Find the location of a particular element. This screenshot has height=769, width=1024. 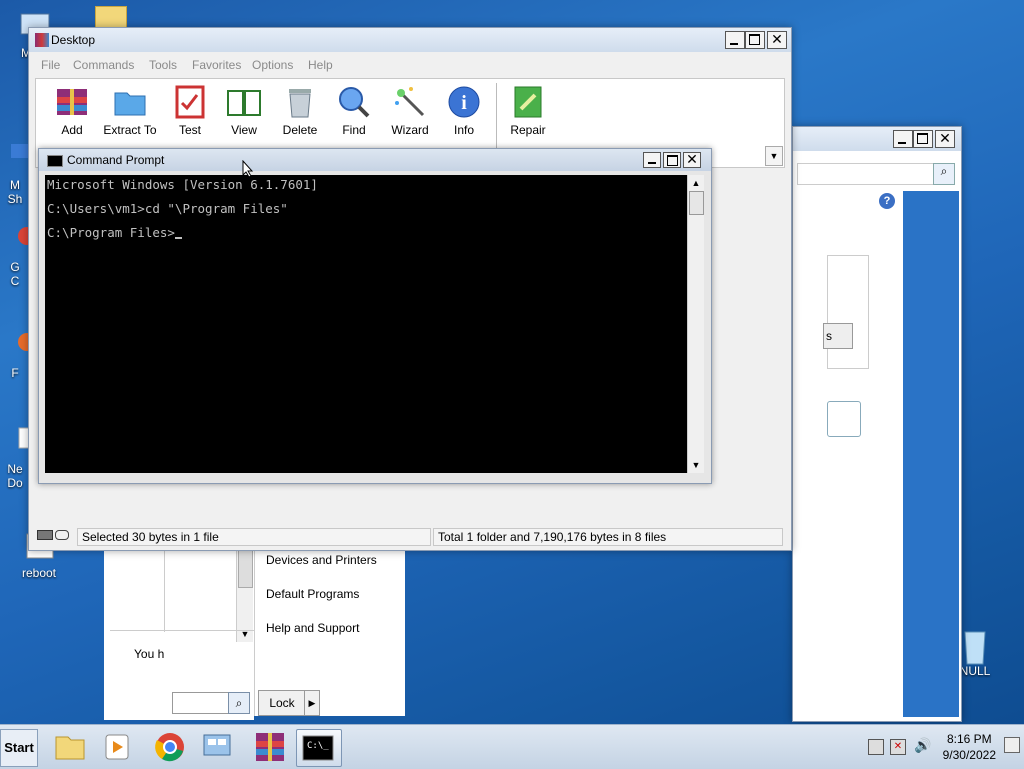

desktop-icon-label: reboot is located at coordinates (39, 573).